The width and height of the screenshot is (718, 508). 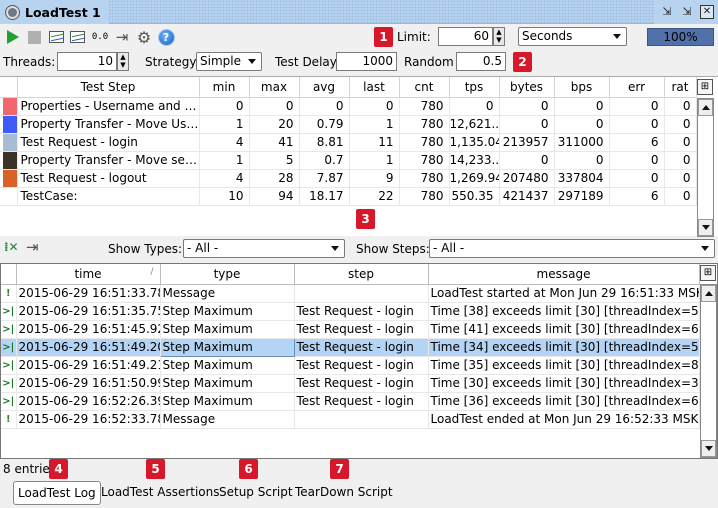 I want to click on limit-label: Limit:, so click(x=414, y=37).